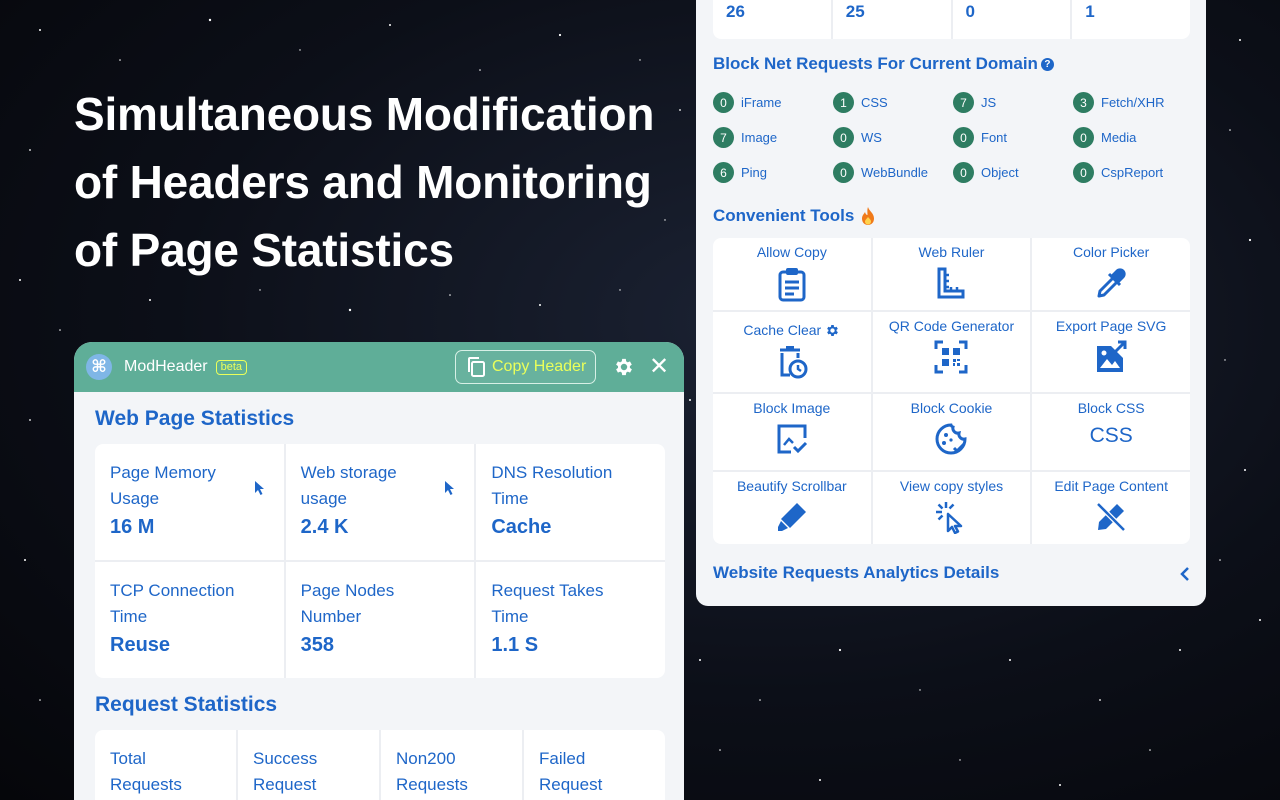  Describe the element at coordinates (379, 367) in the screenshot. I see `modheader-toolbar: ⌘ ModHeader beta Copy Header ✕` at that location.